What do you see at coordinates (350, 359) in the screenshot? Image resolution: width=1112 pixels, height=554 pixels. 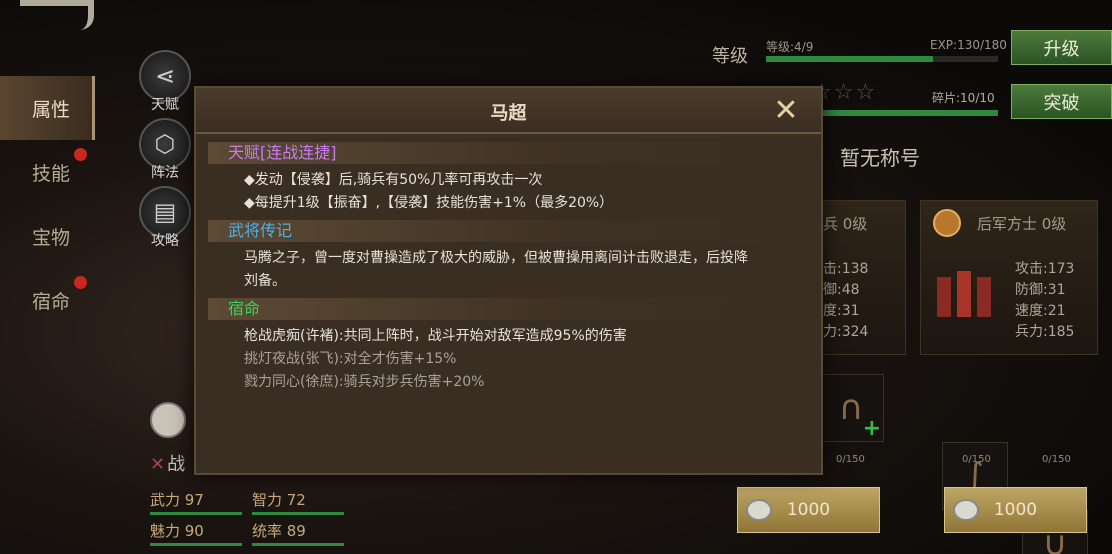 I see `fate-line: 挑灯夜战(张飞):对全才伤害+15%` at bounding box center [350, 359].